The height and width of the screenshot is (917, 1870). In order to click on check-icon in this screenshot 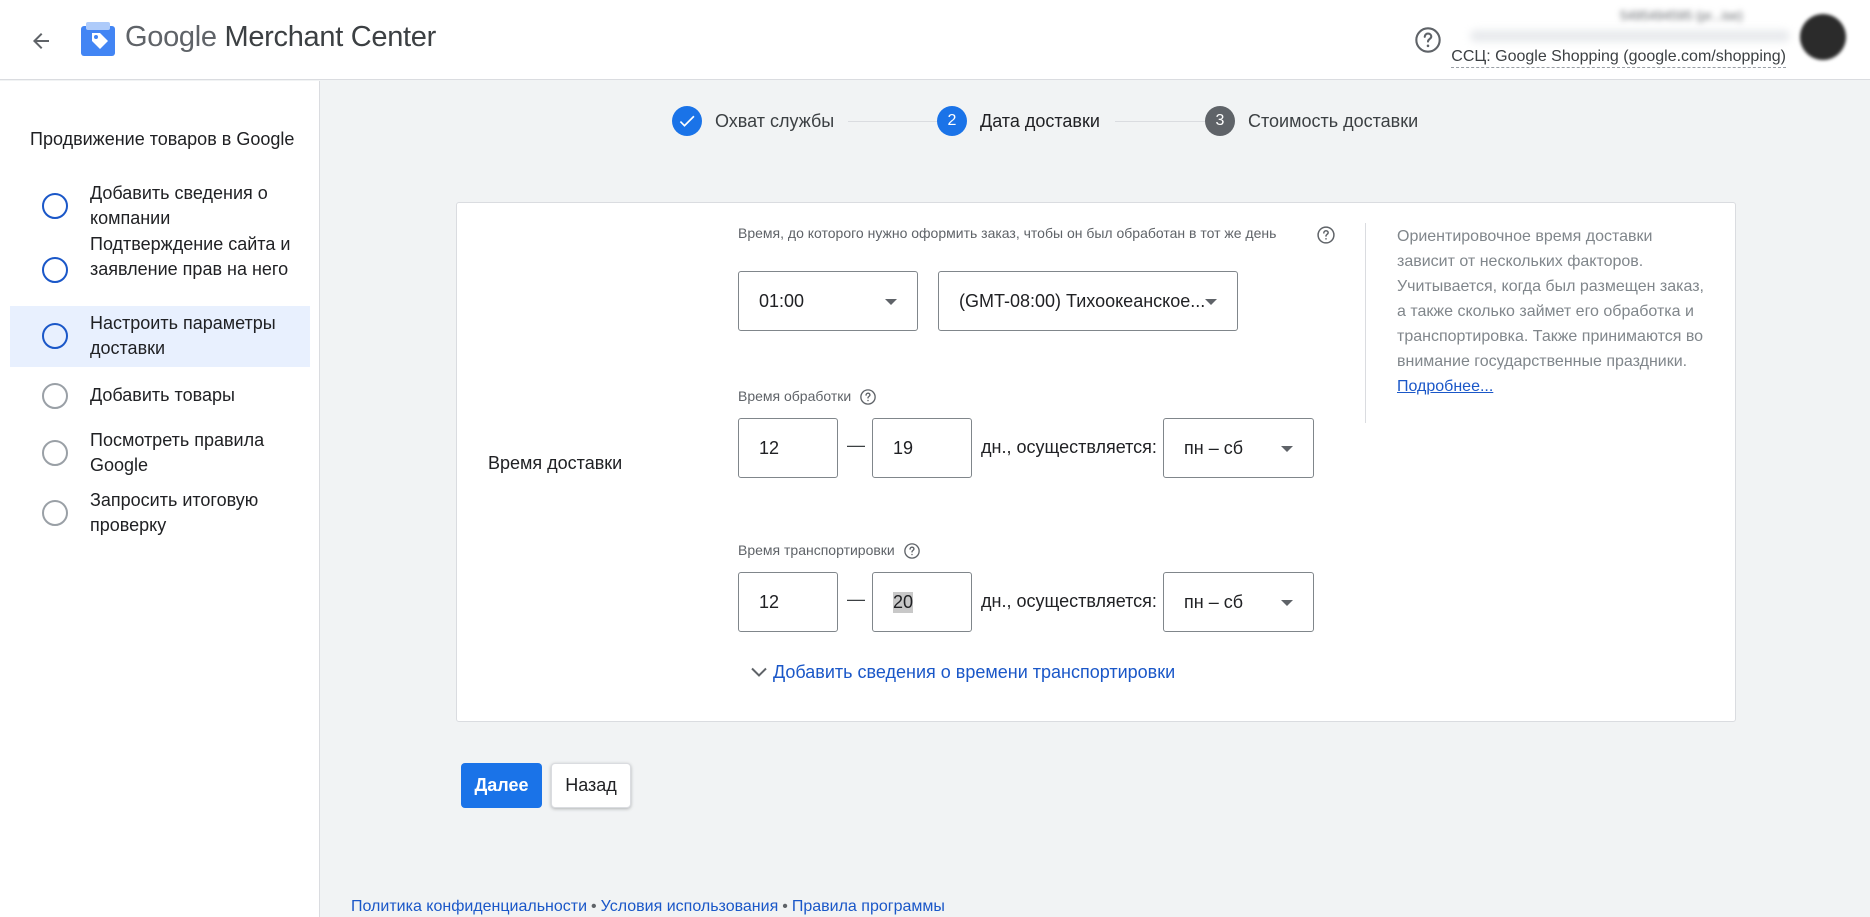, I will do `click(687, 121)`.